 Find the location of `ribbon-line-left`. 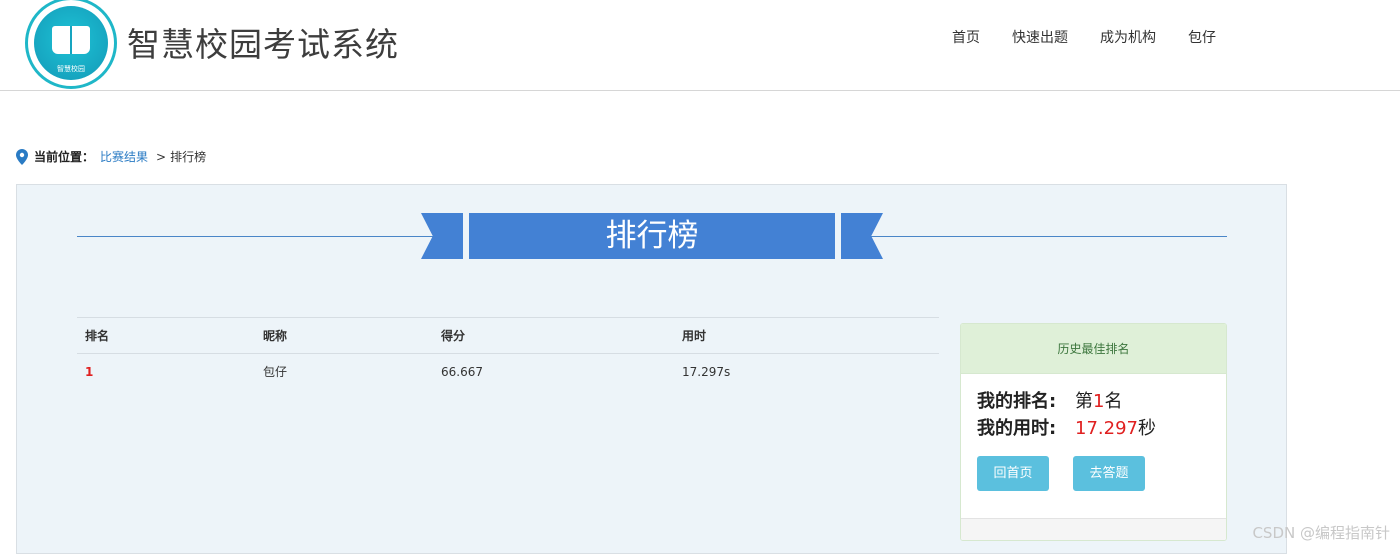

ribbon-line-left is located at coordinates (257, 236).